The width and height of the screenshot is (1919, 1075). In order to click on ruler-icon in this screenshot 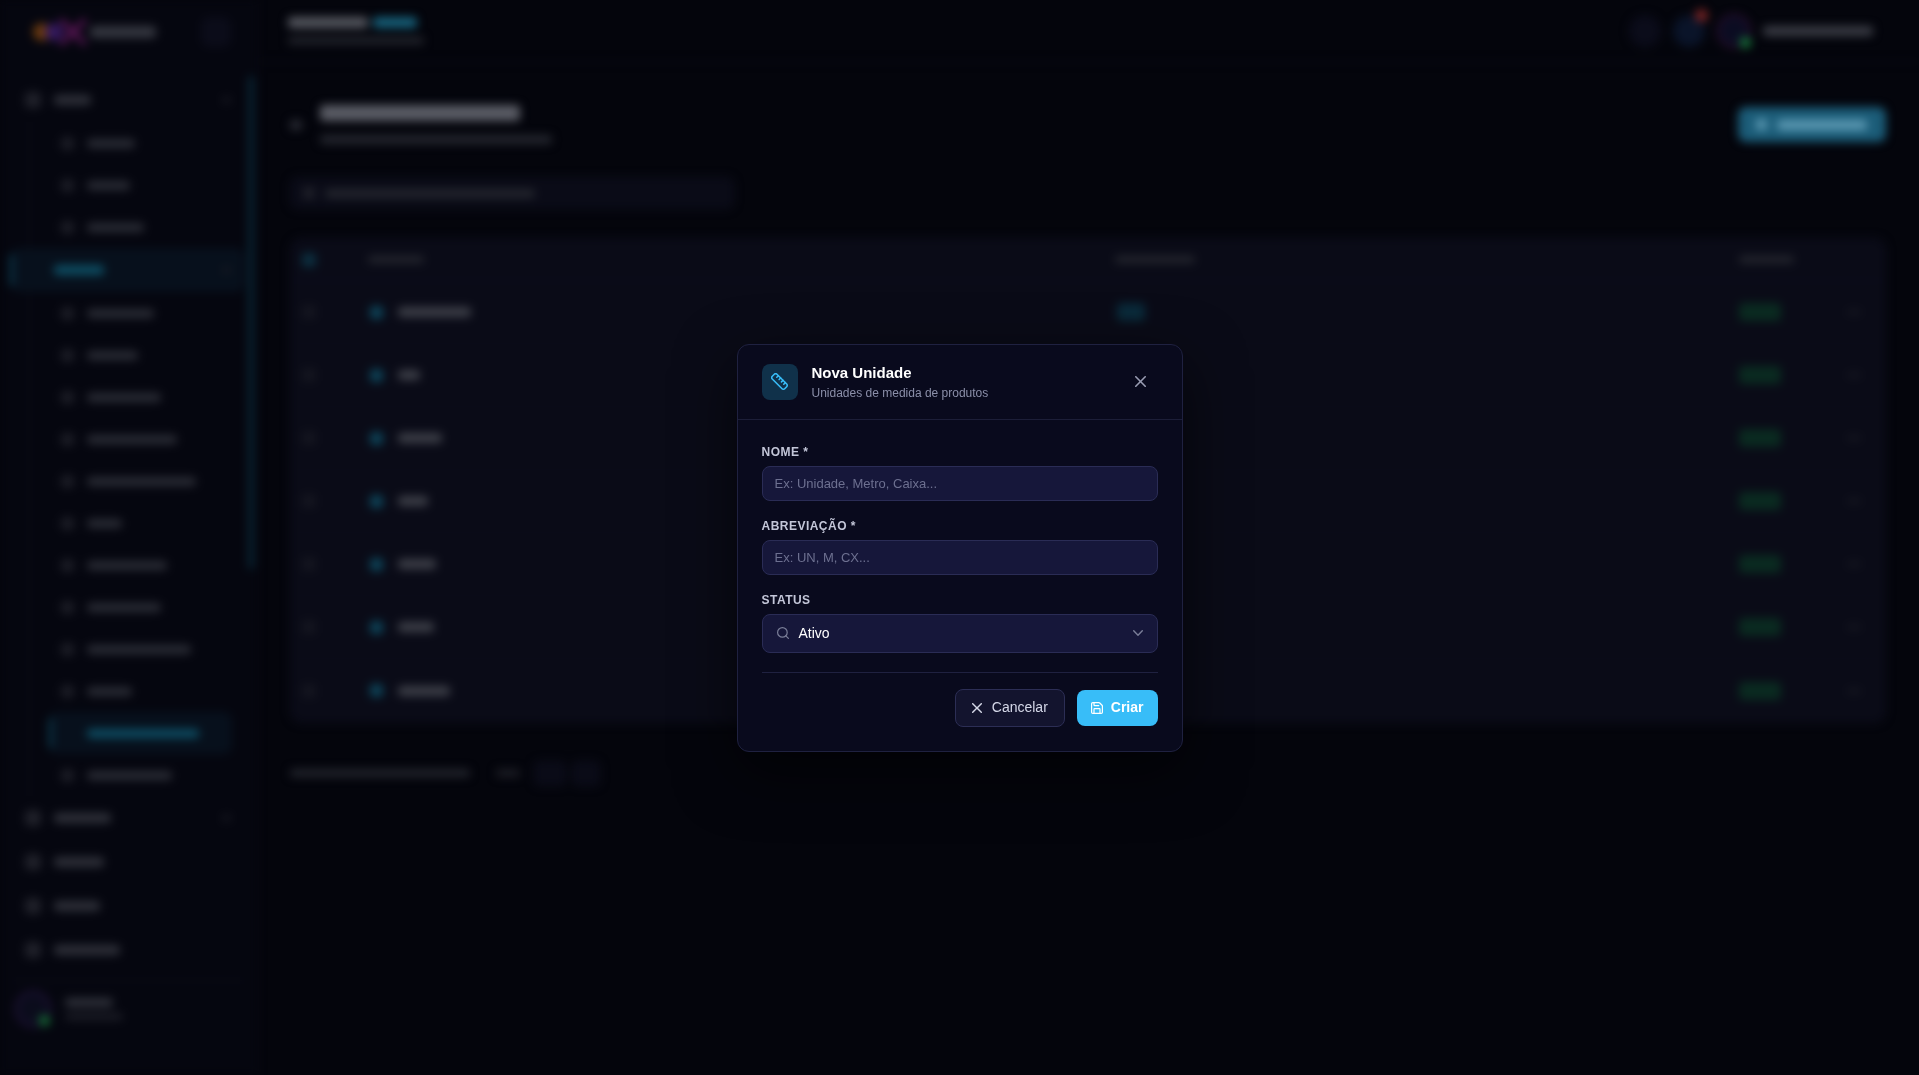, I will do `click(779, 381)`.